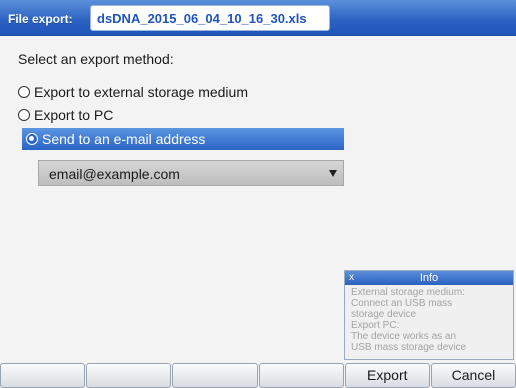 This screenshot has width=516, height=388. Describe the element at coordinates (402, 303) in the screenshot. I see `info-line: Connect an USB mass` at that location.